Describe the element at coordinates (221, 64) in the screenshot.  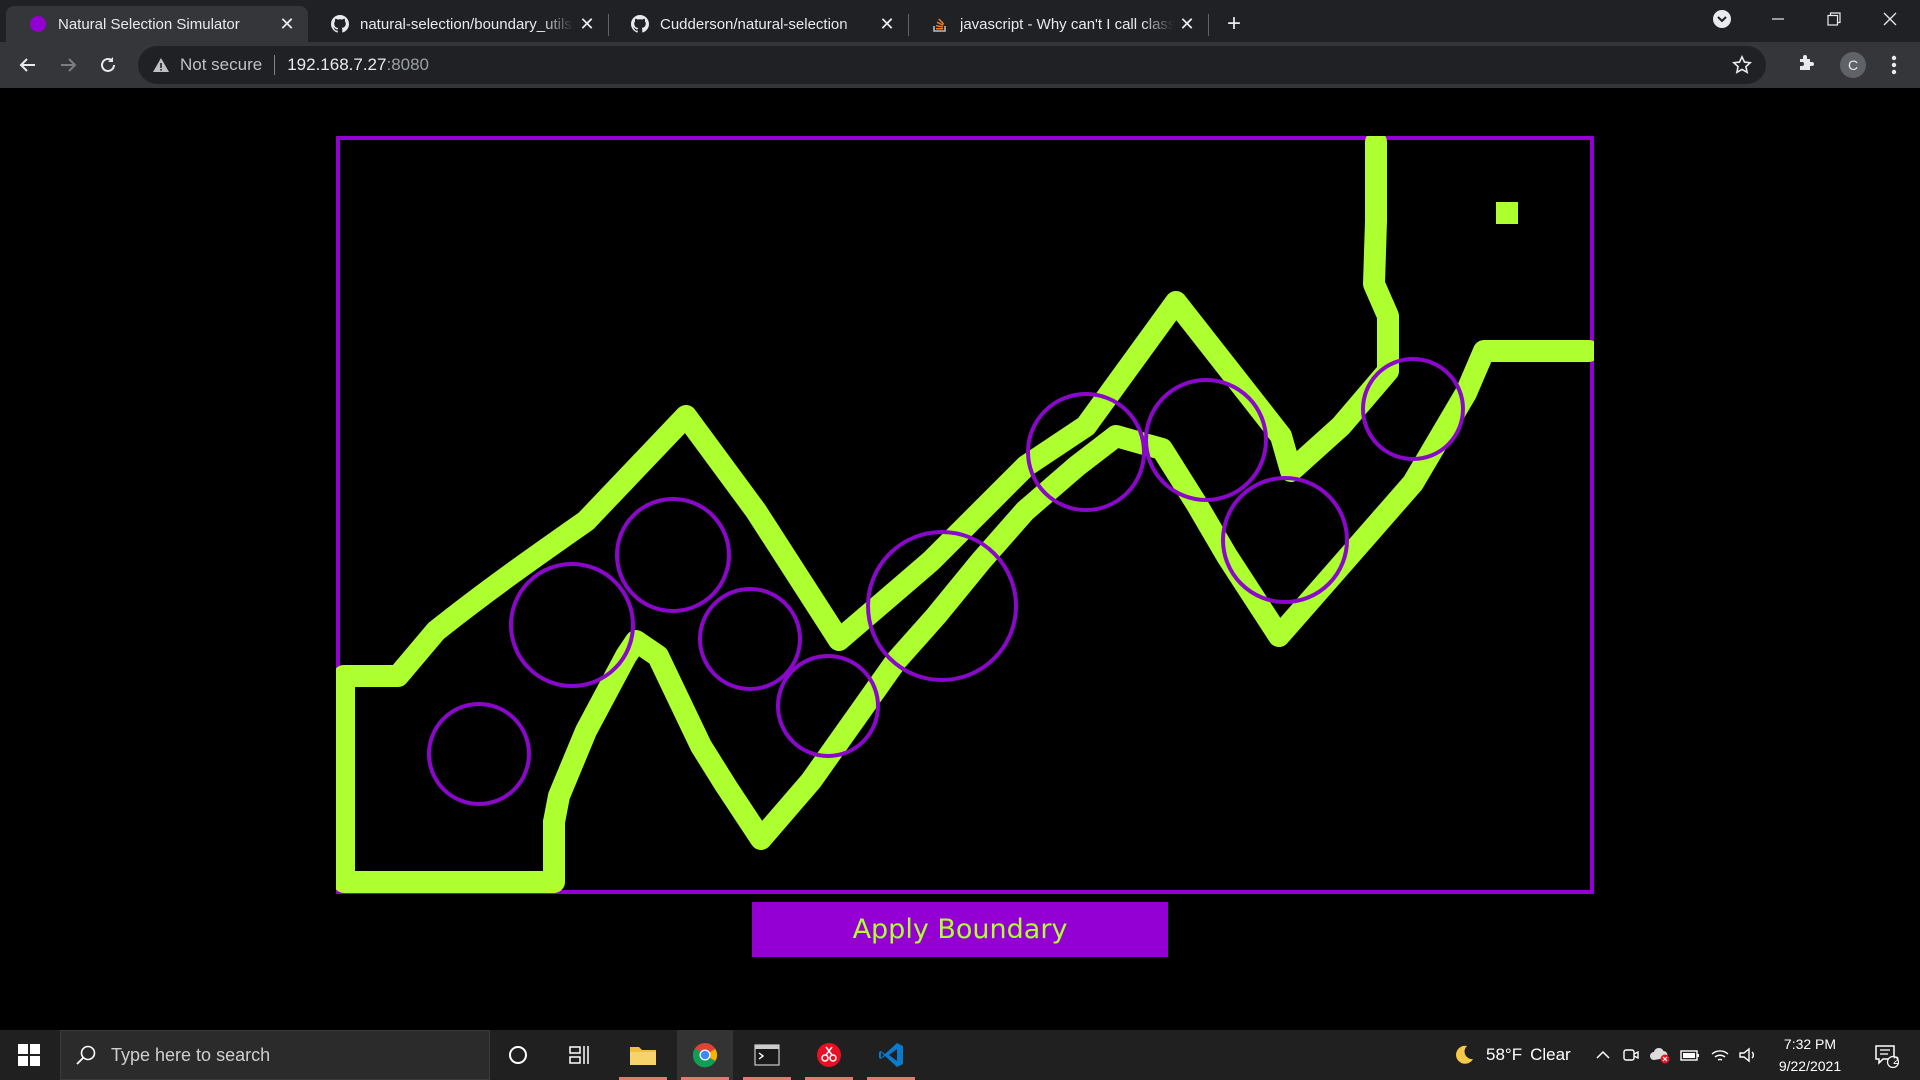
I see `security-label: Not secure` at that location.